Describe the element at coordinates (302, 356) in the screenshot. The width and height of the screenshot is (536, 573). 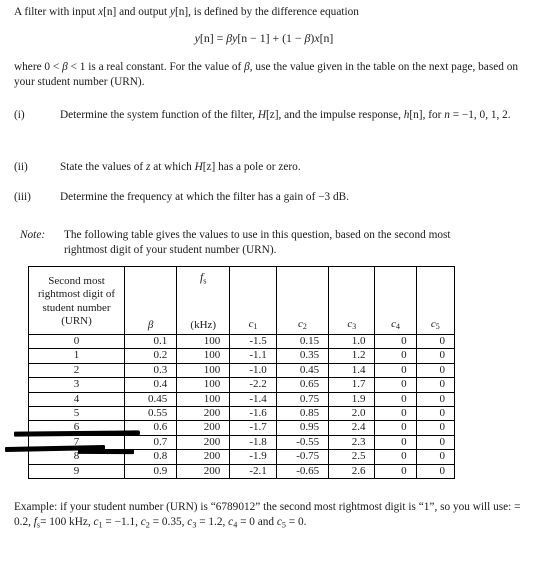
I see `cell-c2: 0.35` at that location.